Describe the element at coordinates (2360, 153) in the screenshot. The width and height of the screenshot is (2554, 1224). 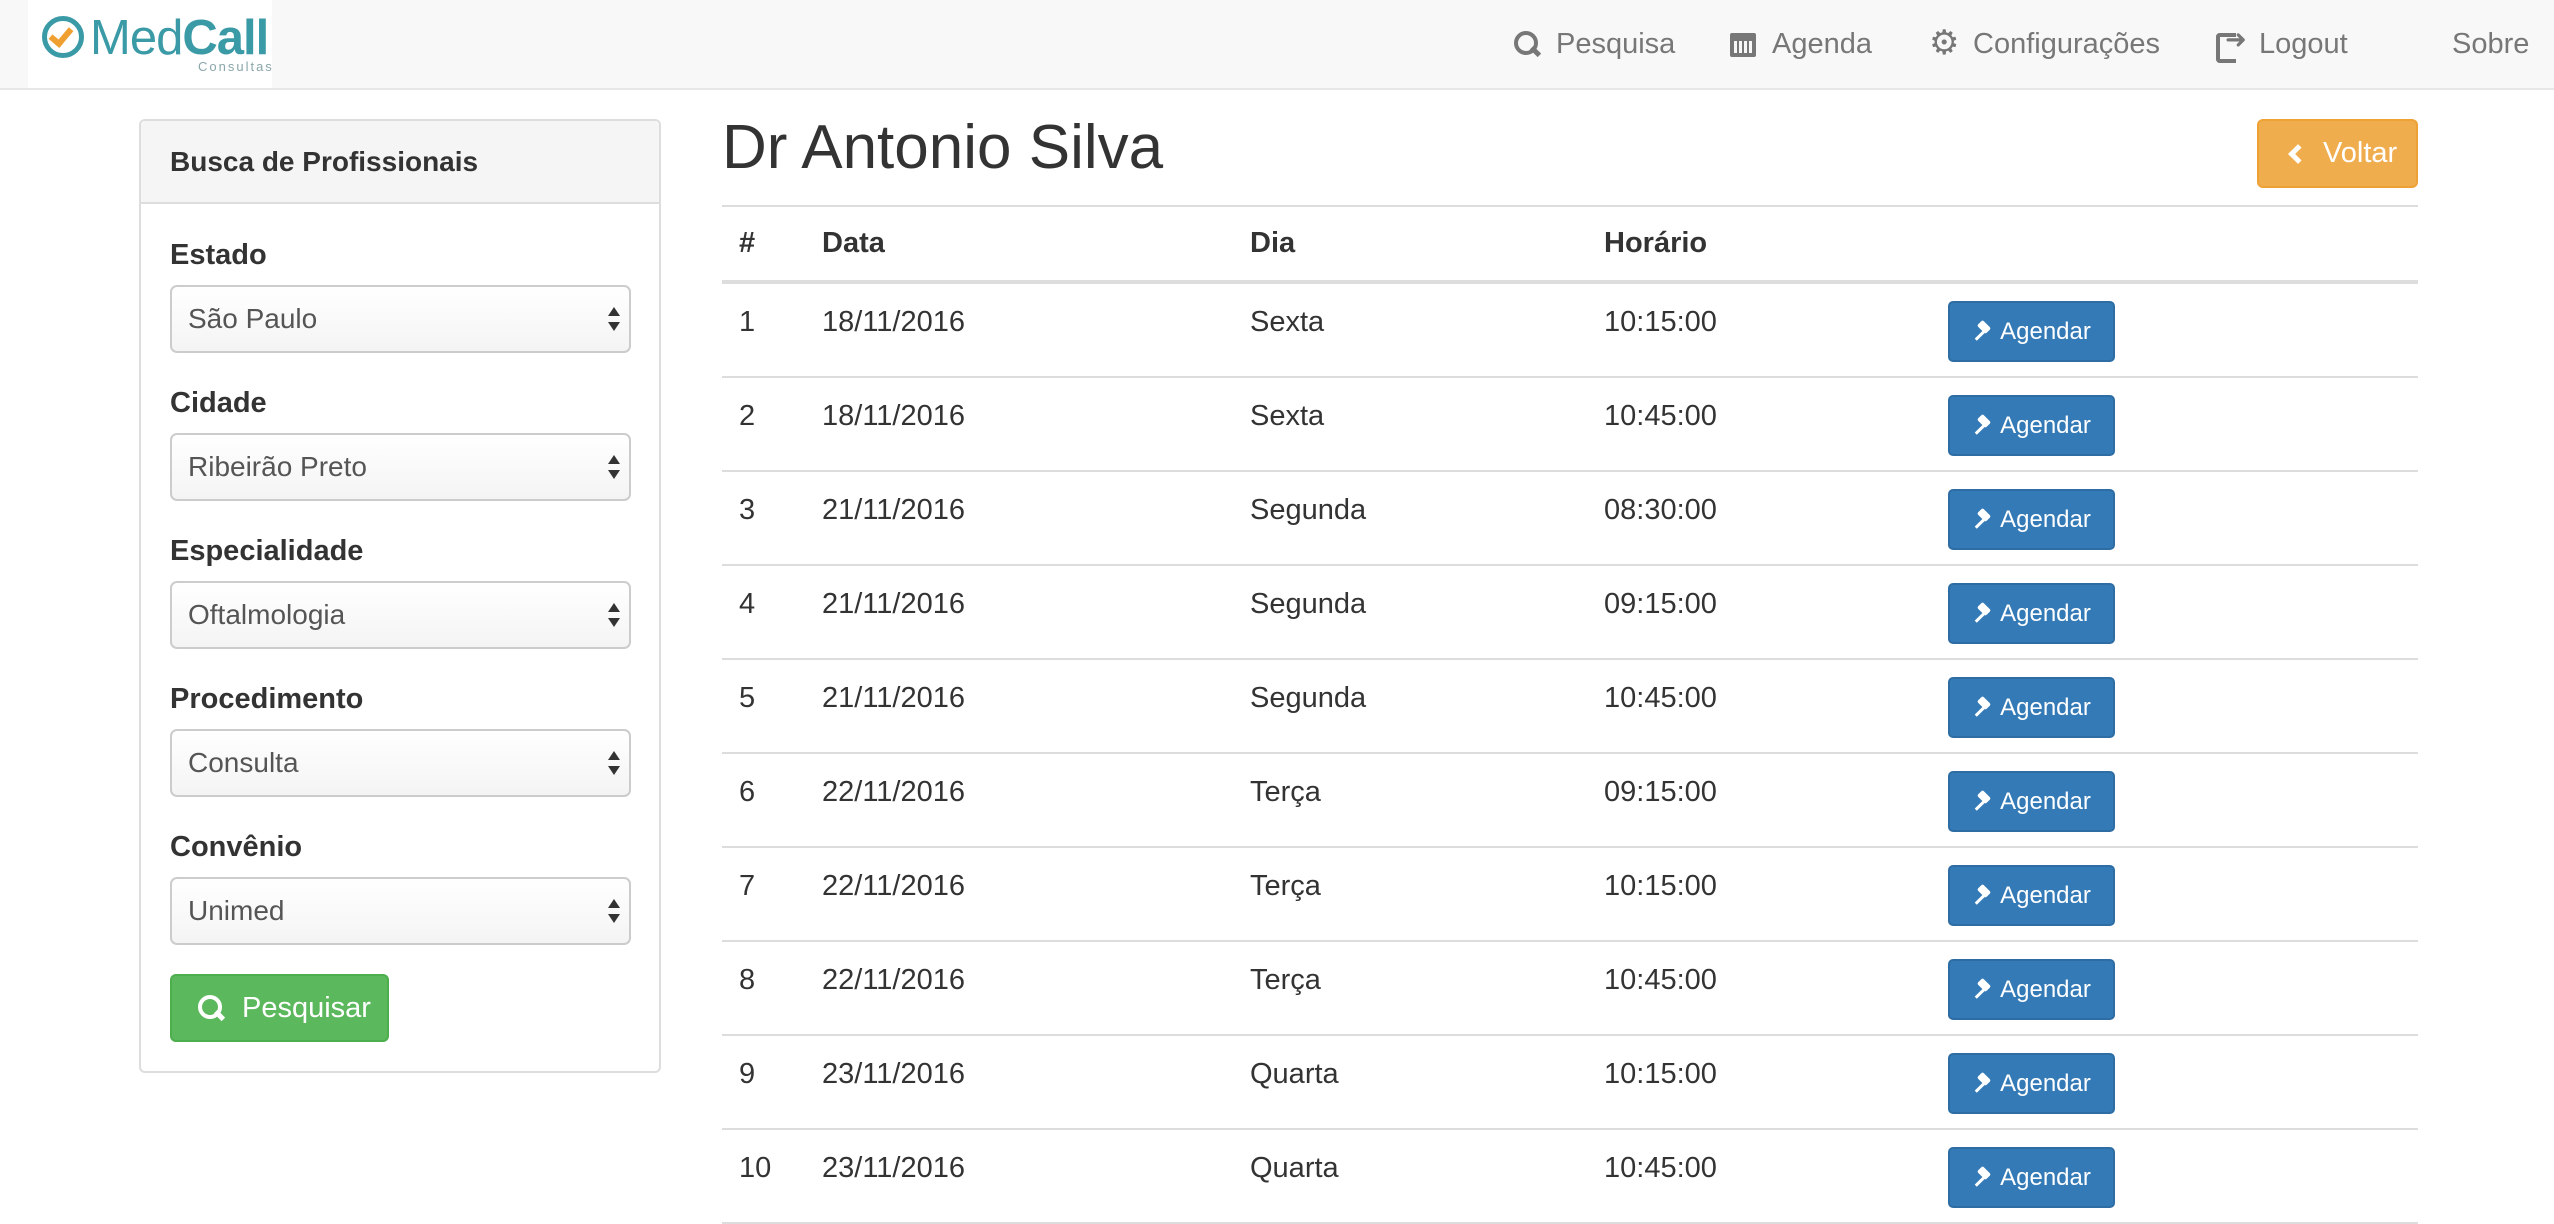
I see `voltar-button-label: Voltar` at that location.